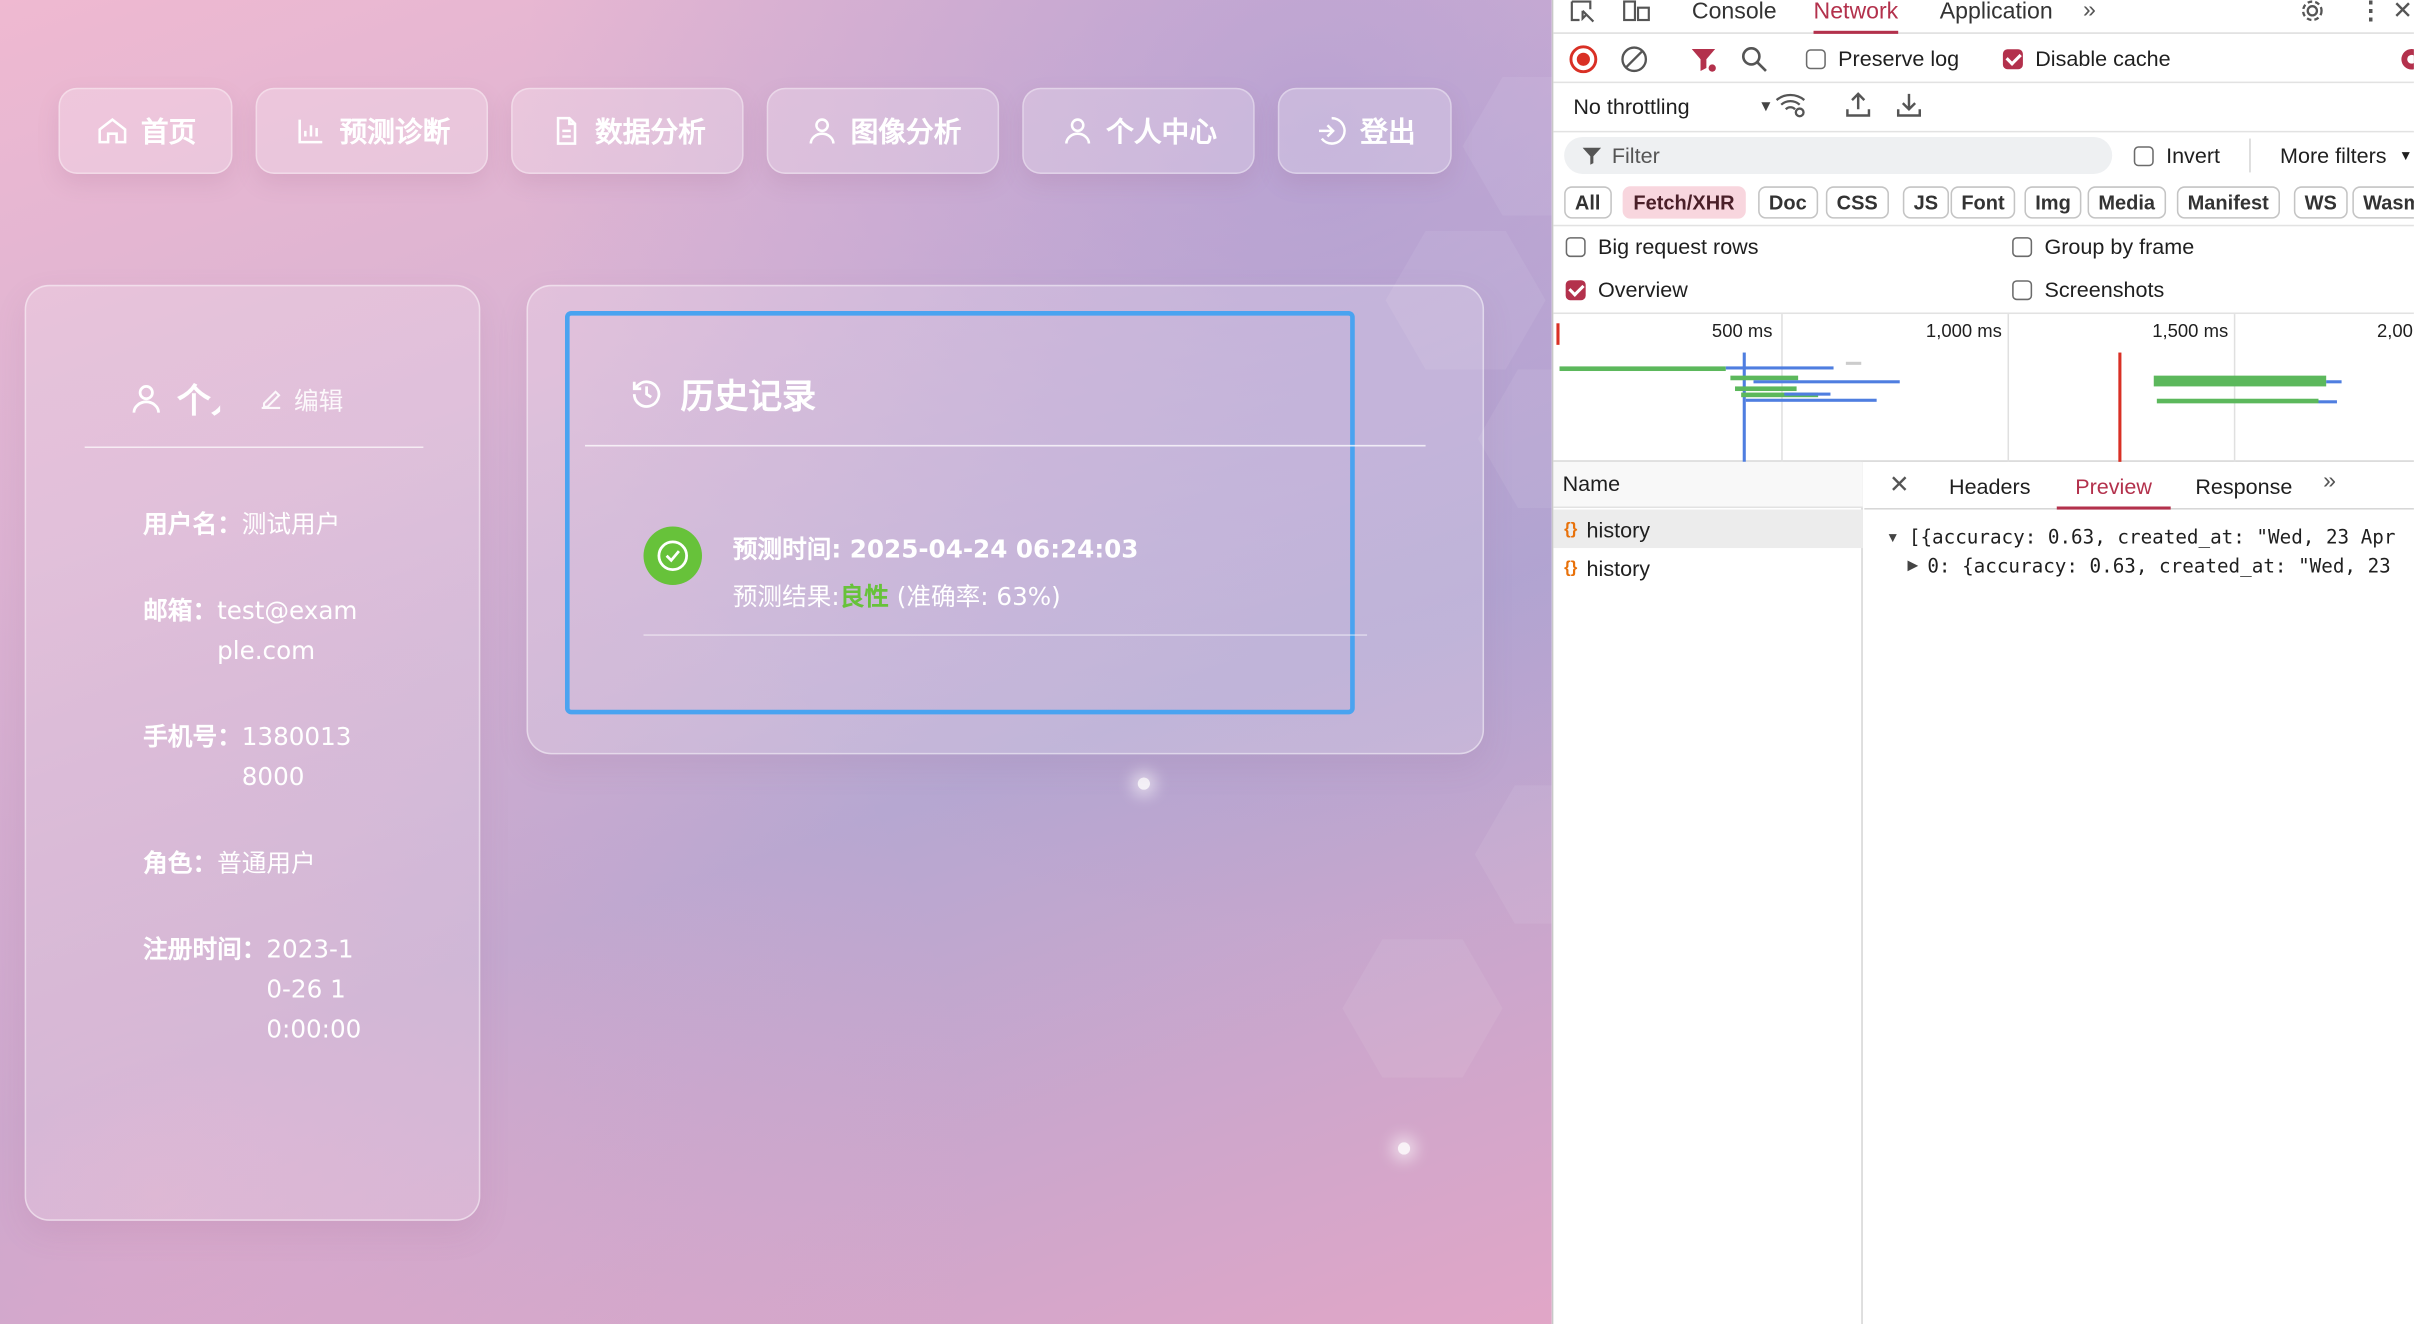 The width and height of the screenshot is (2414, 1324). Describe the element at coordinates (786, 596) in the screenshot. I see `result-label: 预测结果:` at that location.